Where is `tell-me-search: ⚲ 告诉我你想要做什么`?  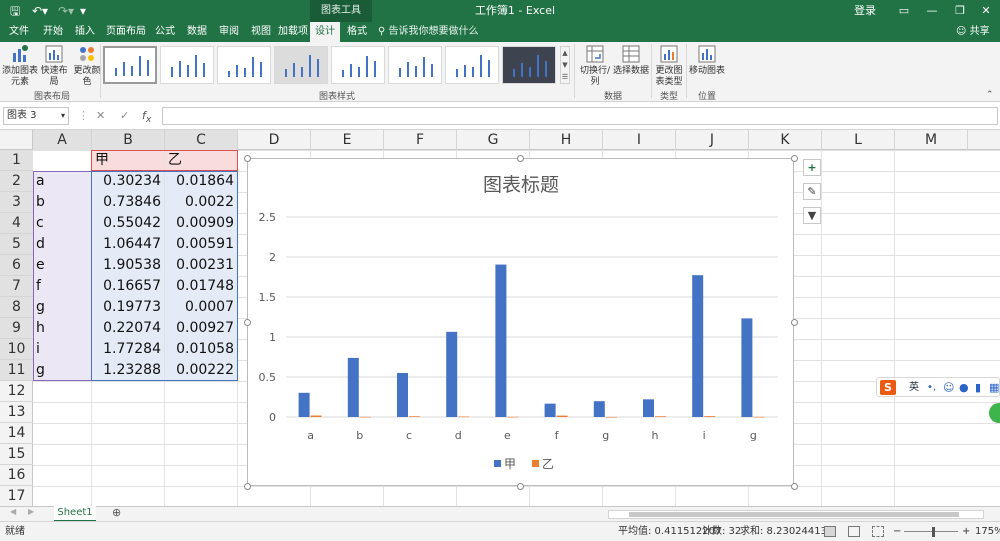
tell-me-search: ⚲ 告诉我你想要做什么 is located at coordinates (428, 32).